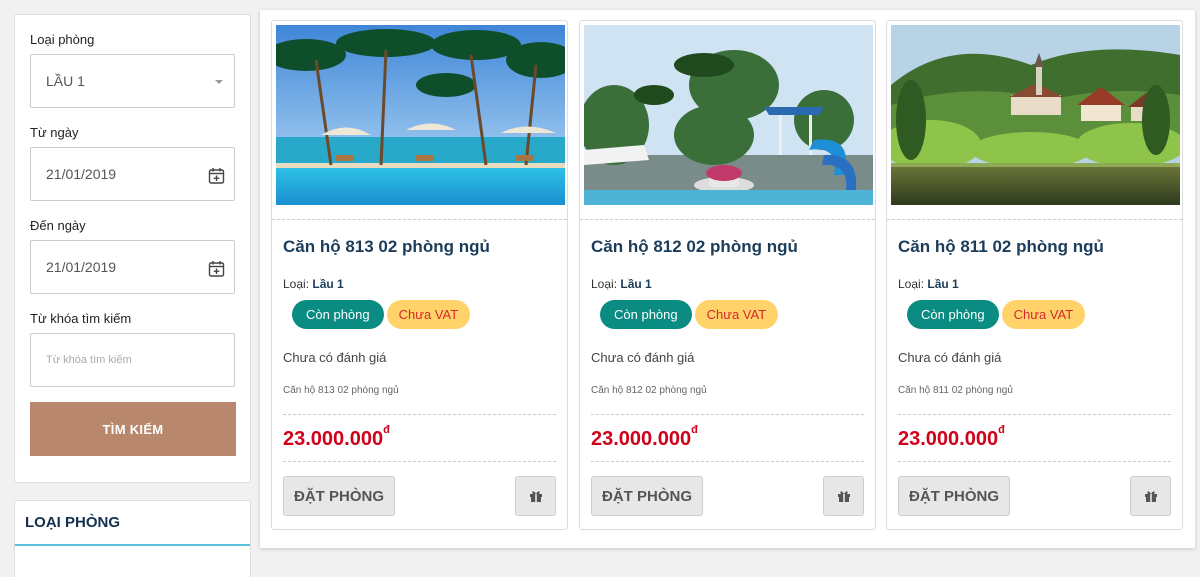  I want to click on lake-village-image, so click(1035, 115).